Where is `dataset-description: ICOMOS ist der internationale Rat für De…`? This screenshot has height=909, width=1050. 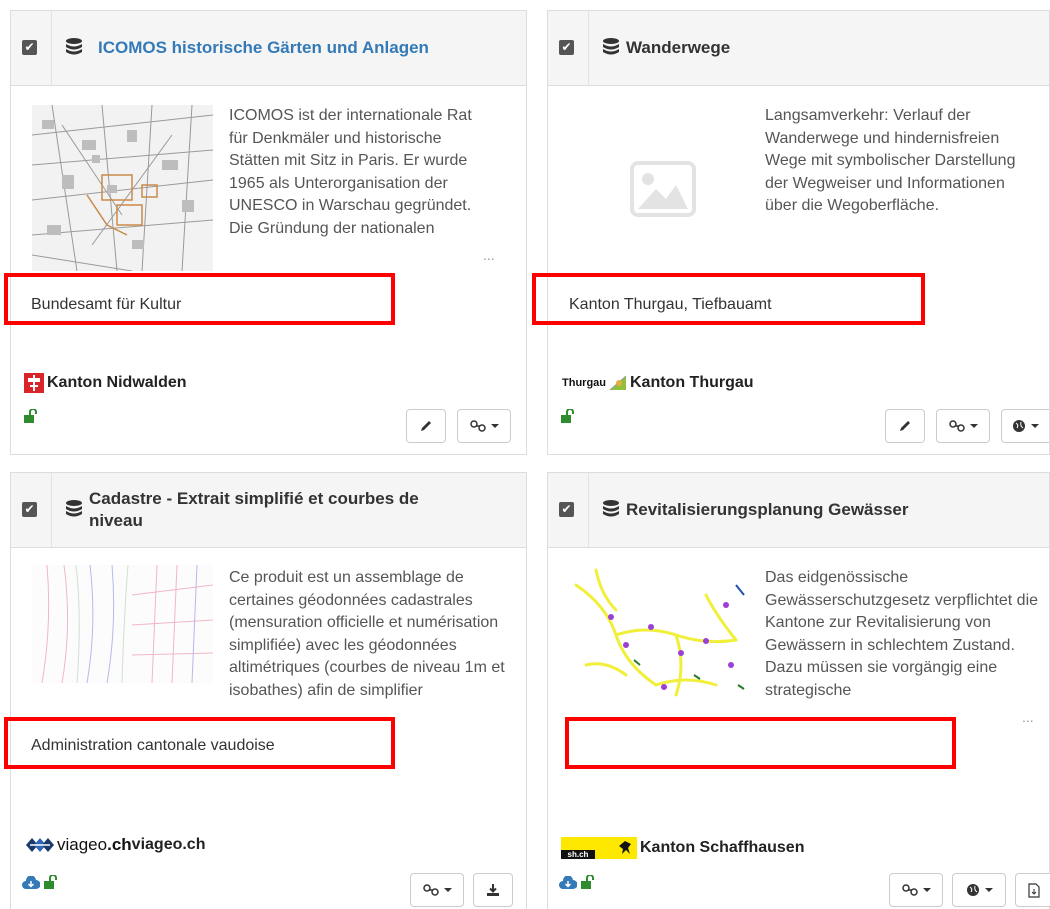 dataset-description: ICOMOS ist der internationale Rat für De… is located at coordinates (350, 172).